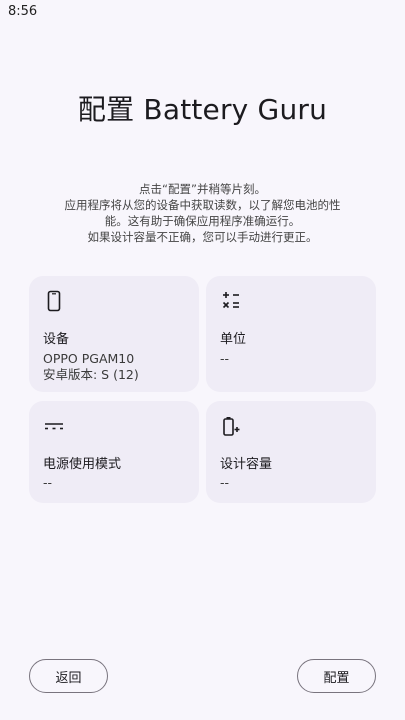 The image size is (405, 720). What do you see at coordinates (54, 426) in the screenshot?
I see `dc-power-icon` at bounding box center [54, 426].